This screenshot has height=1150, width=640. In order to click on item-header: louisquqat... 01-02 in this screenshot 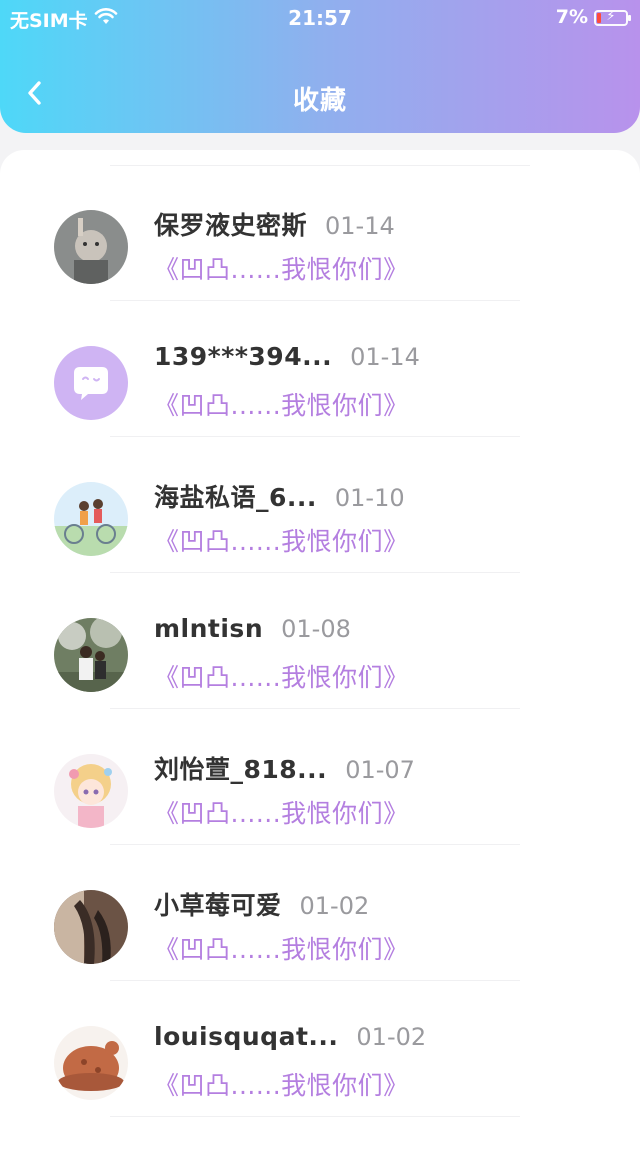, I will do `click(290, 1039)`.